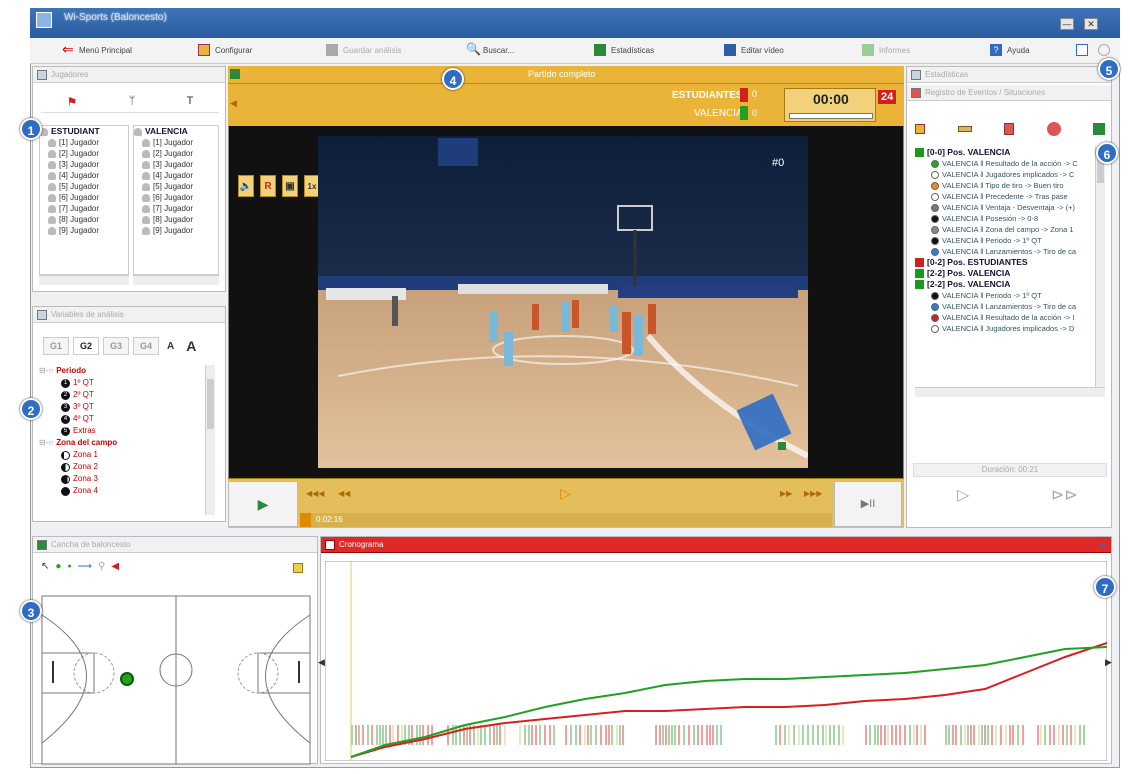 This screenshot has width=1130, height=774. Describe the element at coordinates (1010, 50) in the screenshot. I see `menu-help: ? Ayuda` at that location.